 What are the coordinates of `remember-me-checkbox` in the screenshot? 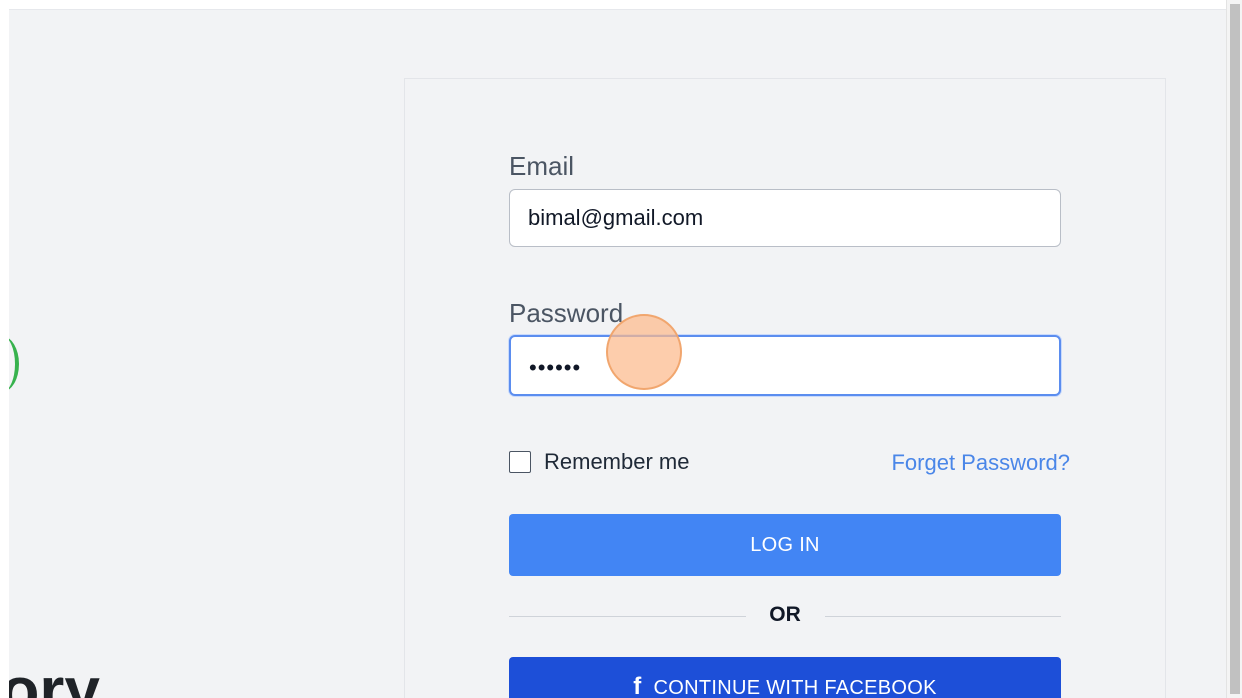 It's located at (520, 462).